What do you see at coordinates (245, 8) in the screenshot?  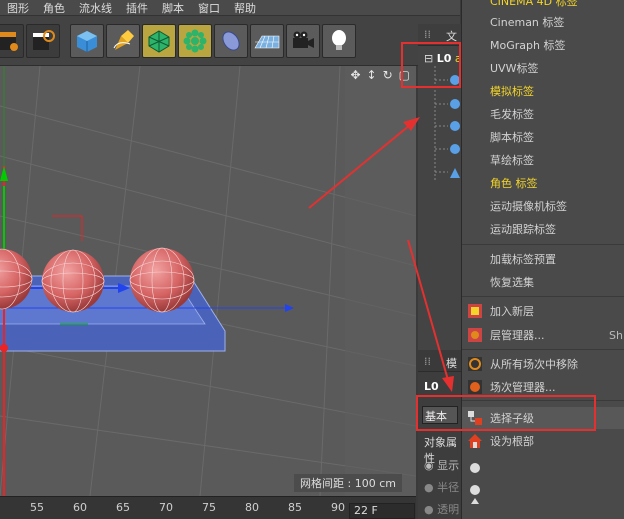 I see `menu-help: 帮助` at bounding box center [245, 8].